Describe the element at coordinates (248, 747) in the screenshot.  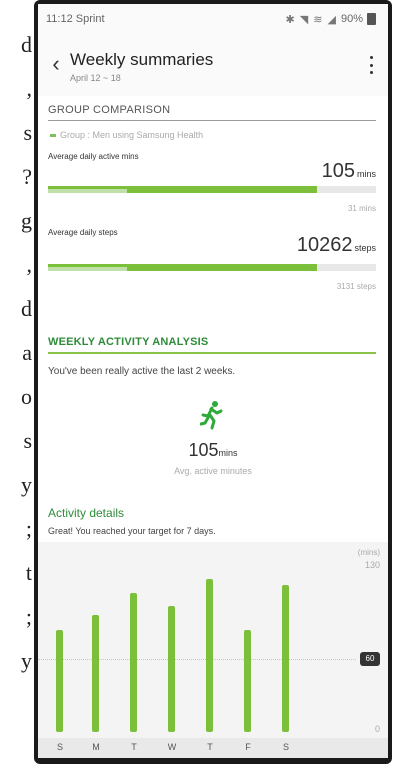
I see `day-label: F` at that location.